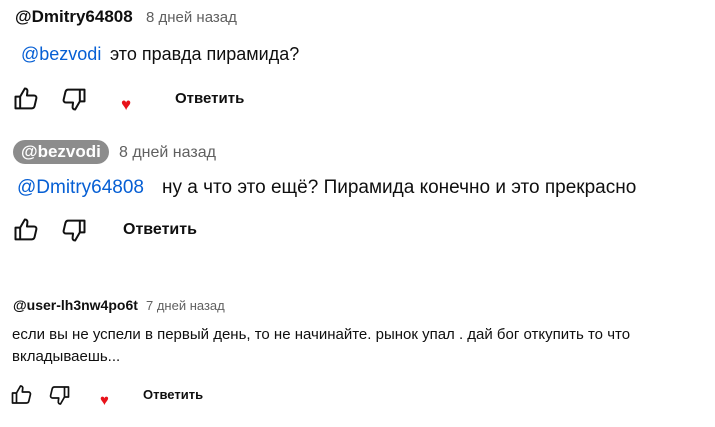 Image resolution: width=715 pixels, height=427 pixels. Describe the element at coordinates (61, 54) in the screenshot. I see `comment-mention: @bezvodi` at that location.